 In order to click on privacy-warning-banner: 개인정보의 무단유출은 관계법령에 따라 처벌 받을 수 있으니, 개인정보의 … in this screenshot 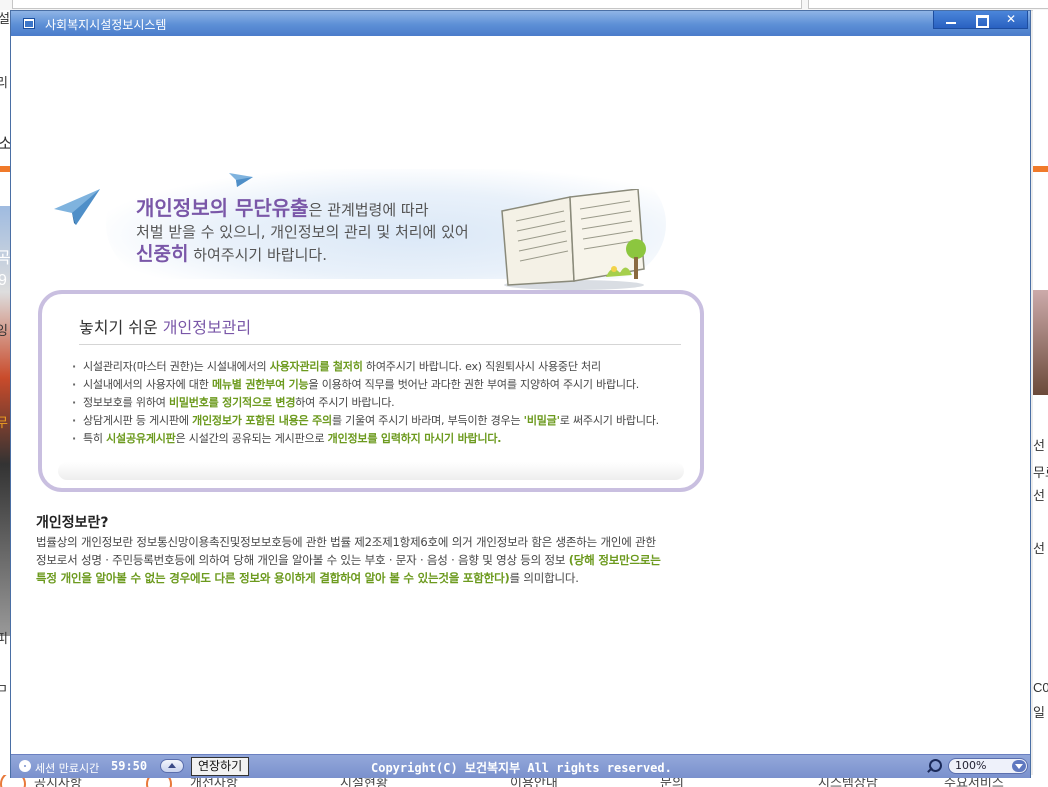, I will do `click(366, 234)`.